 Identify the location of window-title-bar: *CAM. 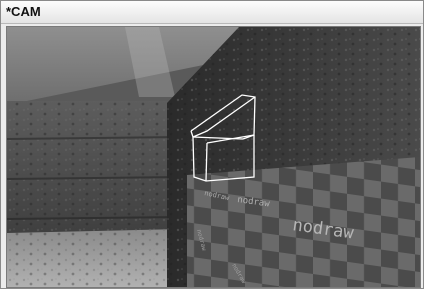
(212, 12).